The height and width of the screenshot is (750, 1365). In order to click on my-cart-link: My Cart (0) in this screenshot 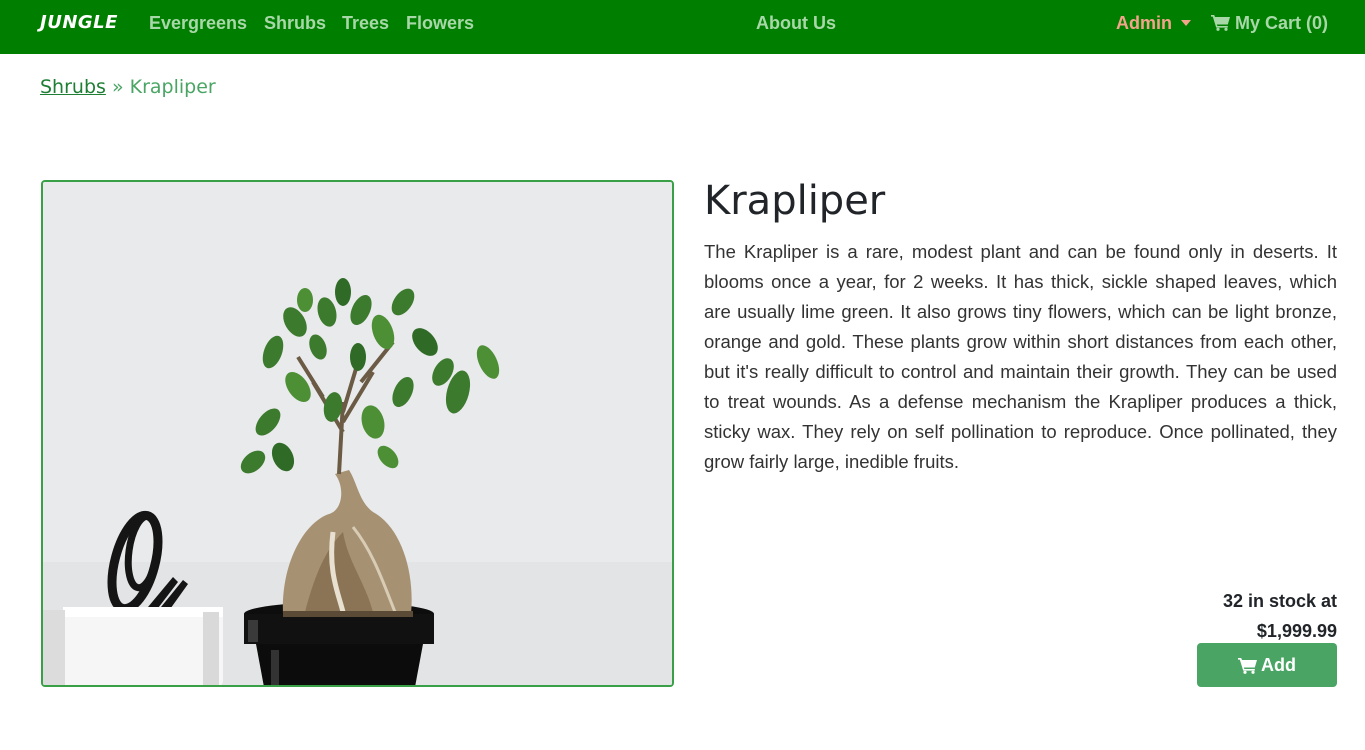, I will do `click(1269, 23)`.